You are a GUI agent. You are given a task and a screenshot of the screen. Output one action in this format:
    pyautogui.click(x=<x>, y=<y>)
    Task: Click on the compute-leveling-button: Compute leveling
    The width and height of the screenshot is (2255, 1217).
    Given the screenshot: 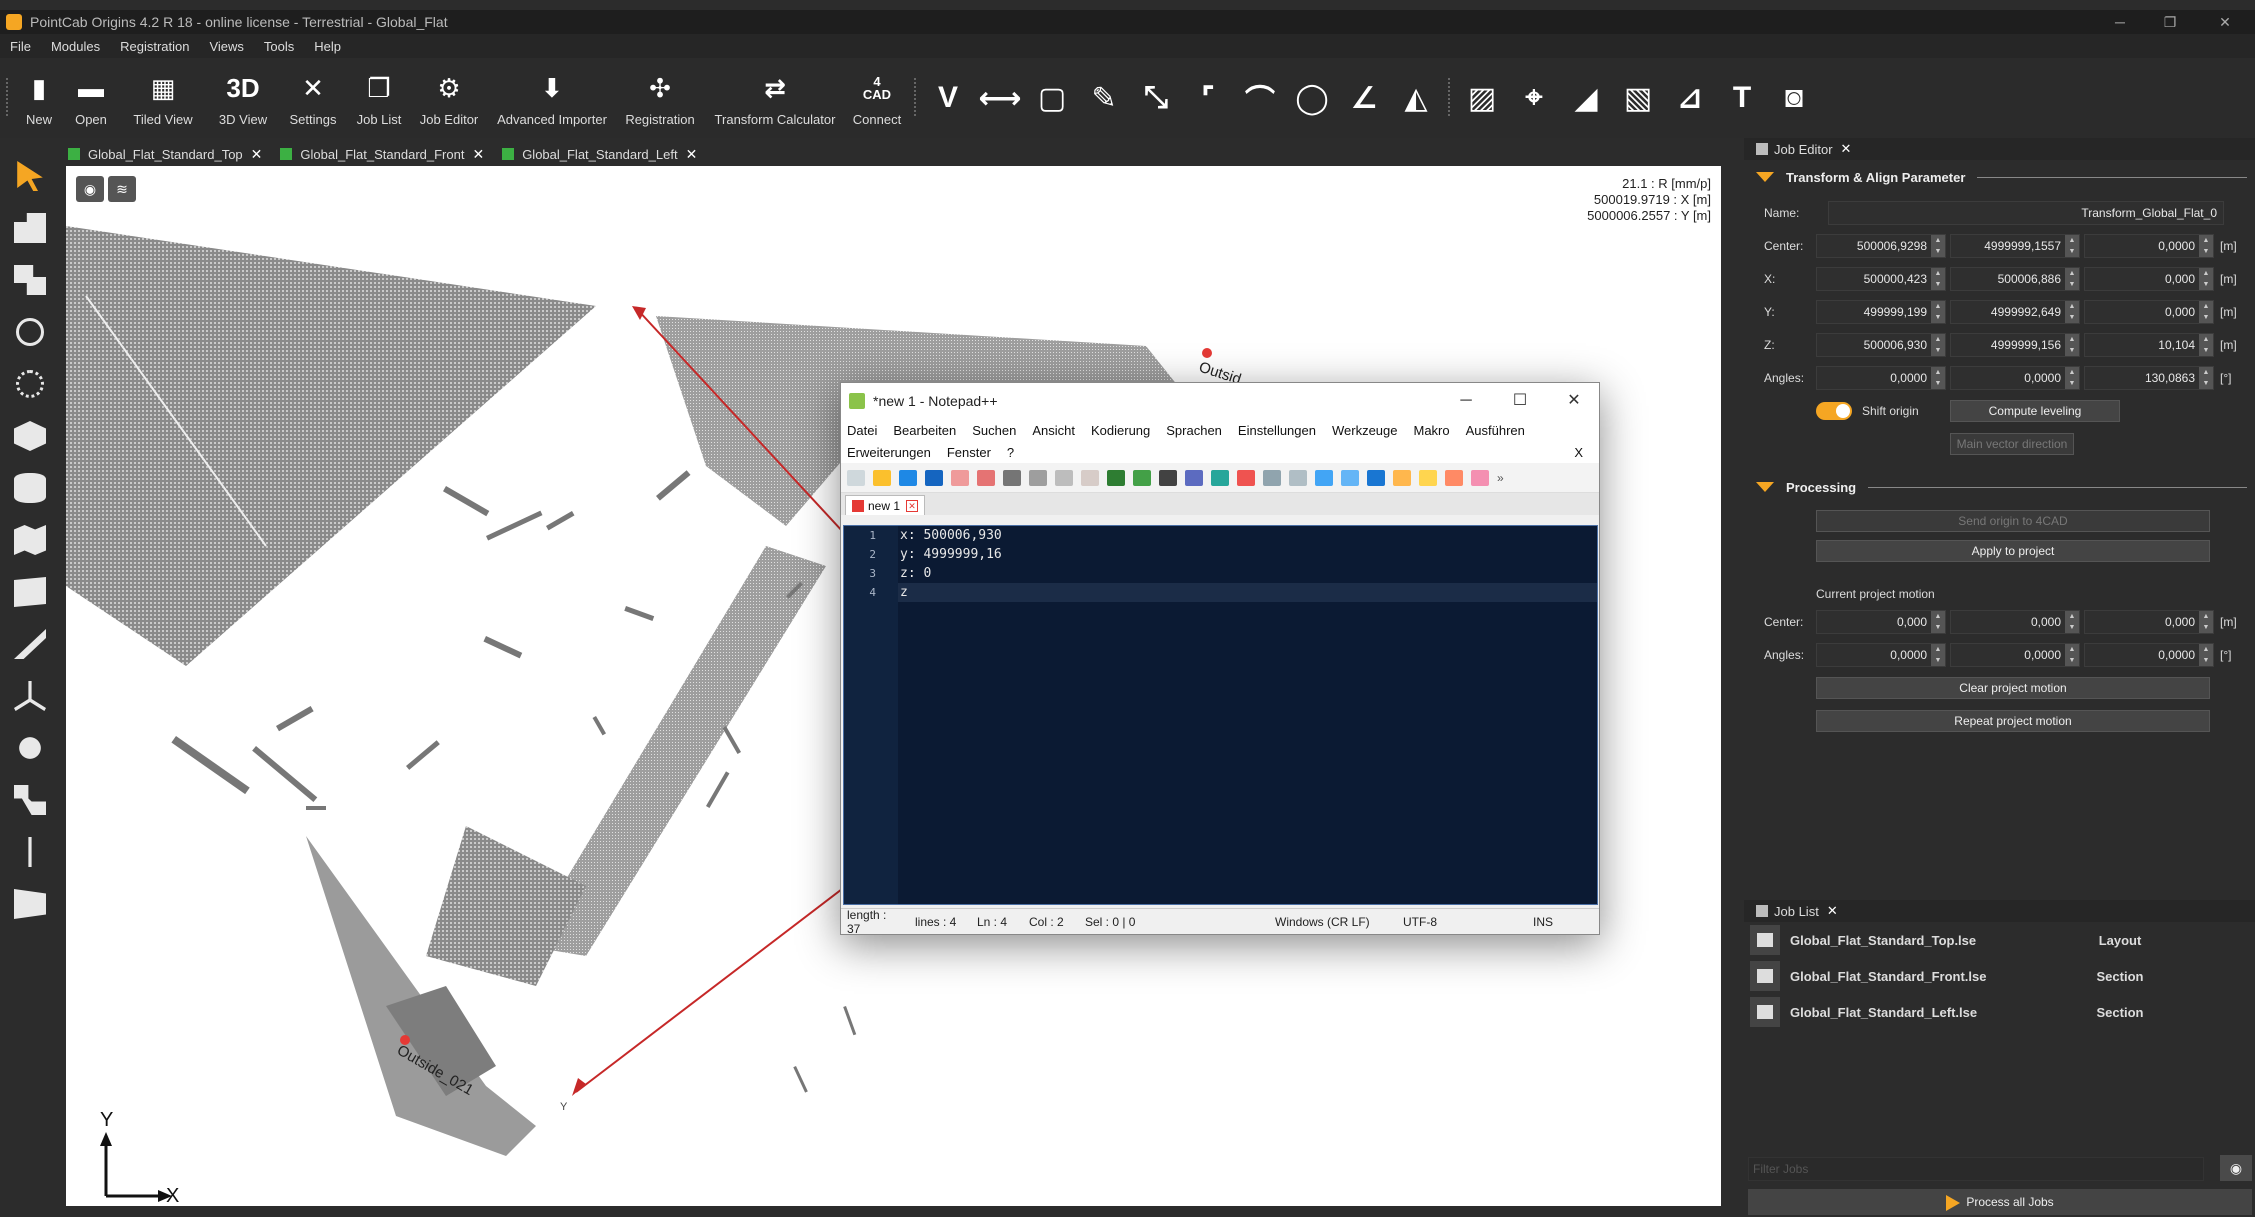 What is the action you would take?
    pyautogui.click(x=2035, y=410)
    